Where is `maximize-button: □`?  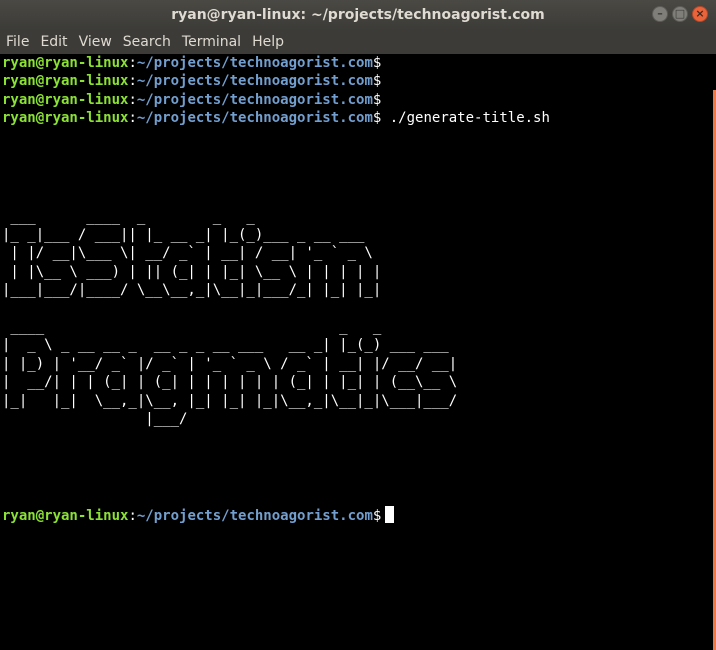 maximize-button: □ is located at coordinates (680, 14).